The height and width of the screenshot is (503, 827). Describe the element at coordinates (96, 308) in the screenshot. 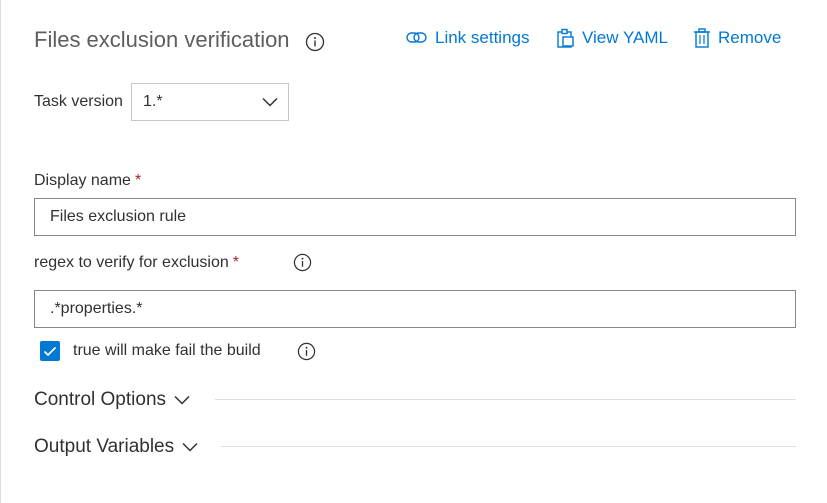

I see `regex-value: .*properties.*` at that location.